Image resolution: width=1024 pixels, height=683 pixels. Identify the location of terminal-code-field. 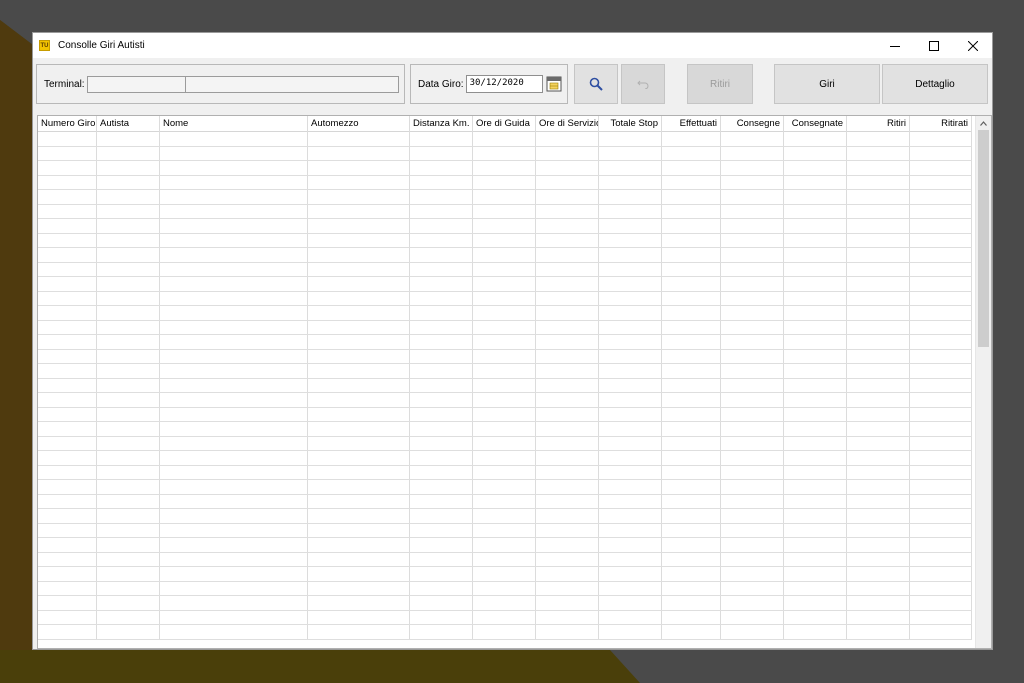
(137, 84).